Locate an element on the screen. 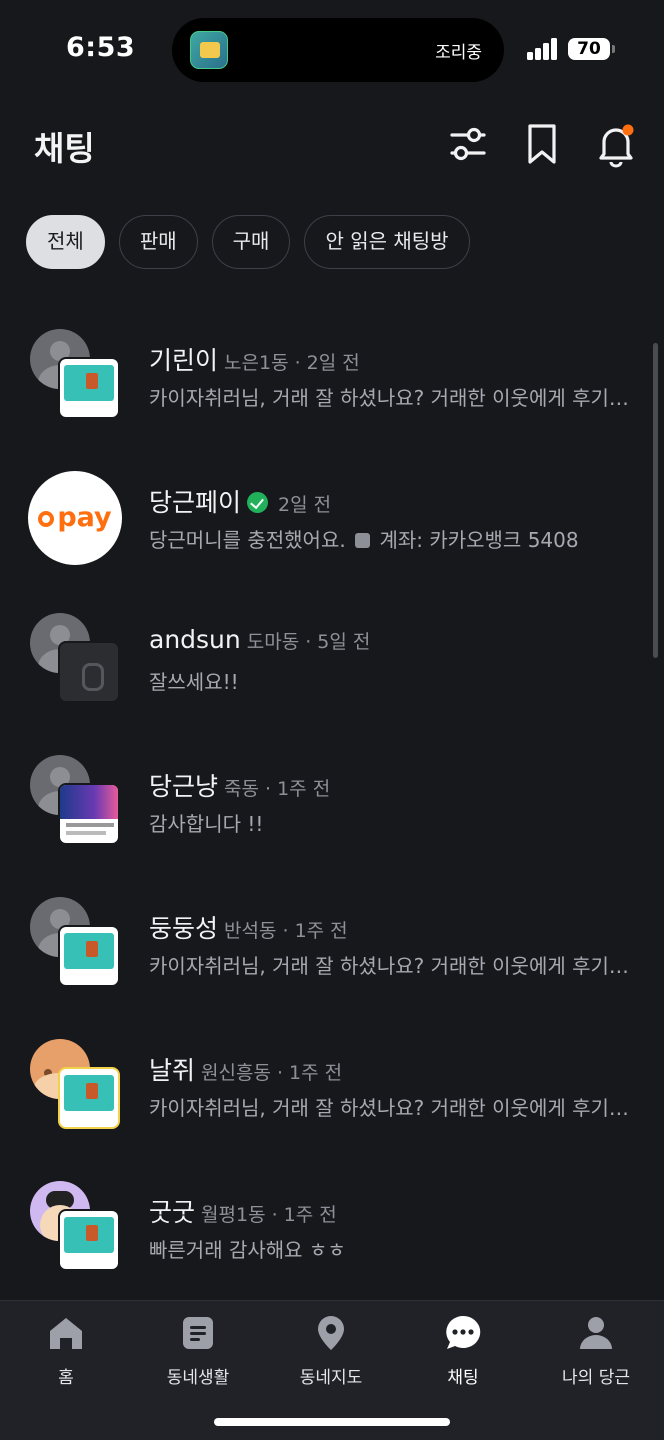 This screenshot has width=664, height=1440. chip-selling: 판매 is located at coordinates (158, 242).